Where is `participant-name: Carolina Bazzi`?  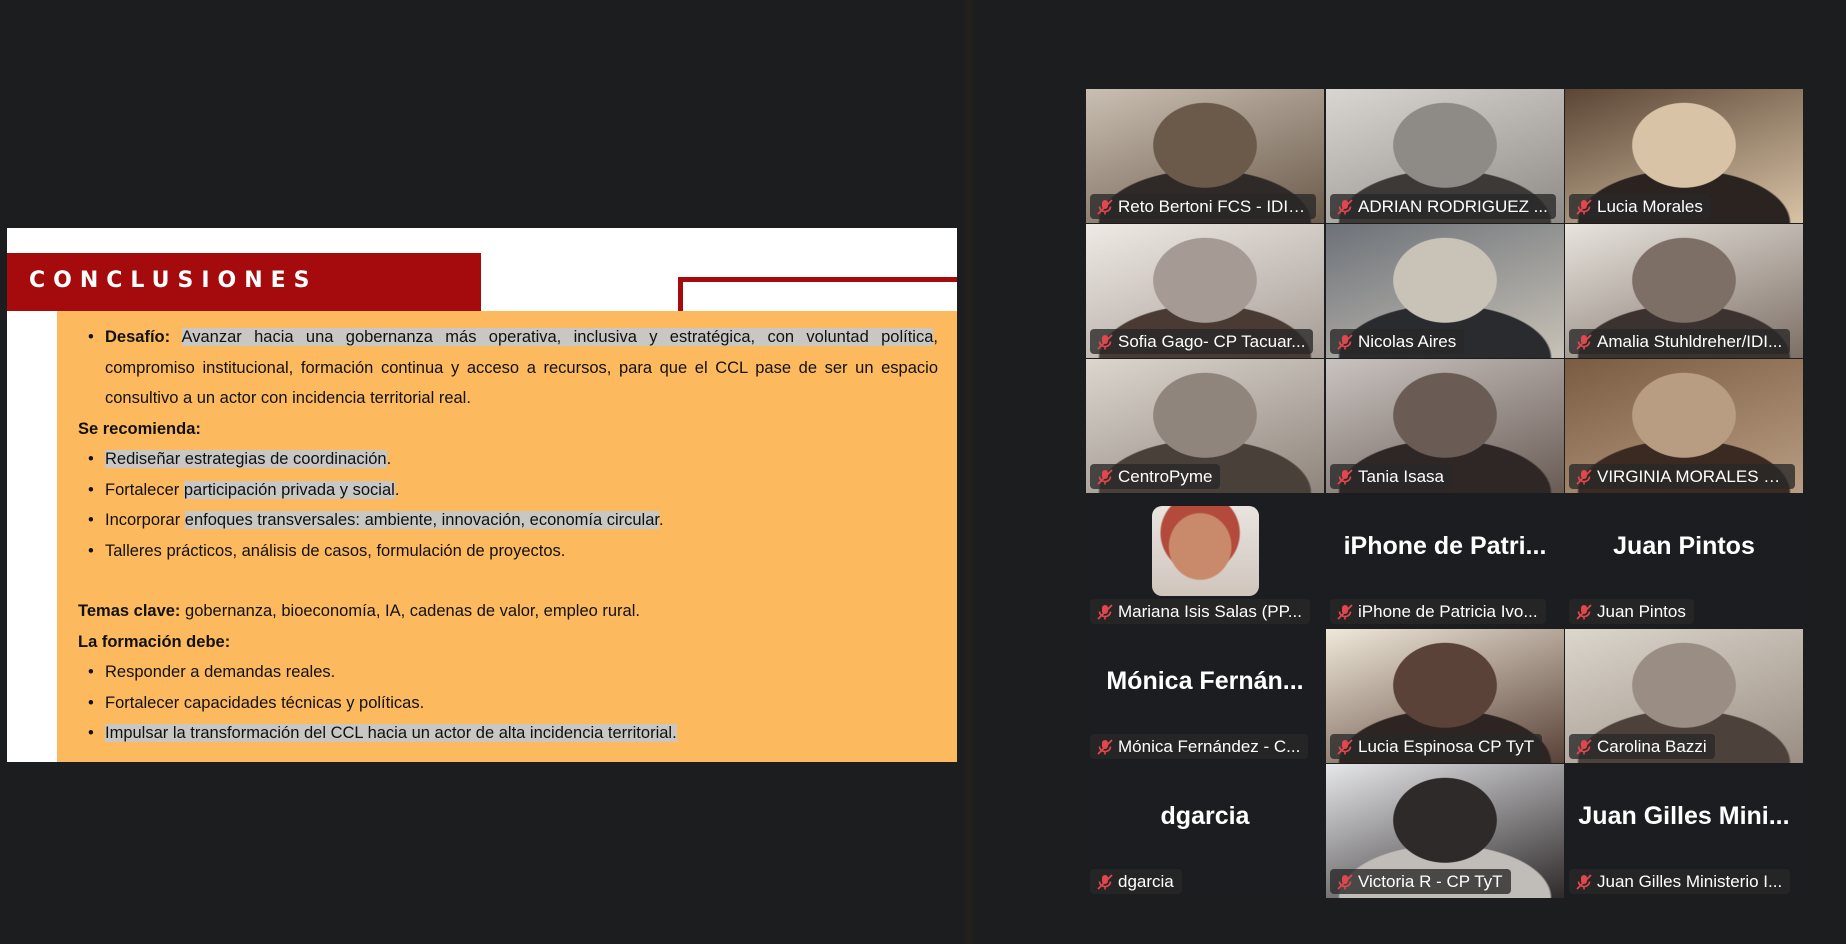
participant-name: Carolina Bazzi is located at coordinates (1652, 746).